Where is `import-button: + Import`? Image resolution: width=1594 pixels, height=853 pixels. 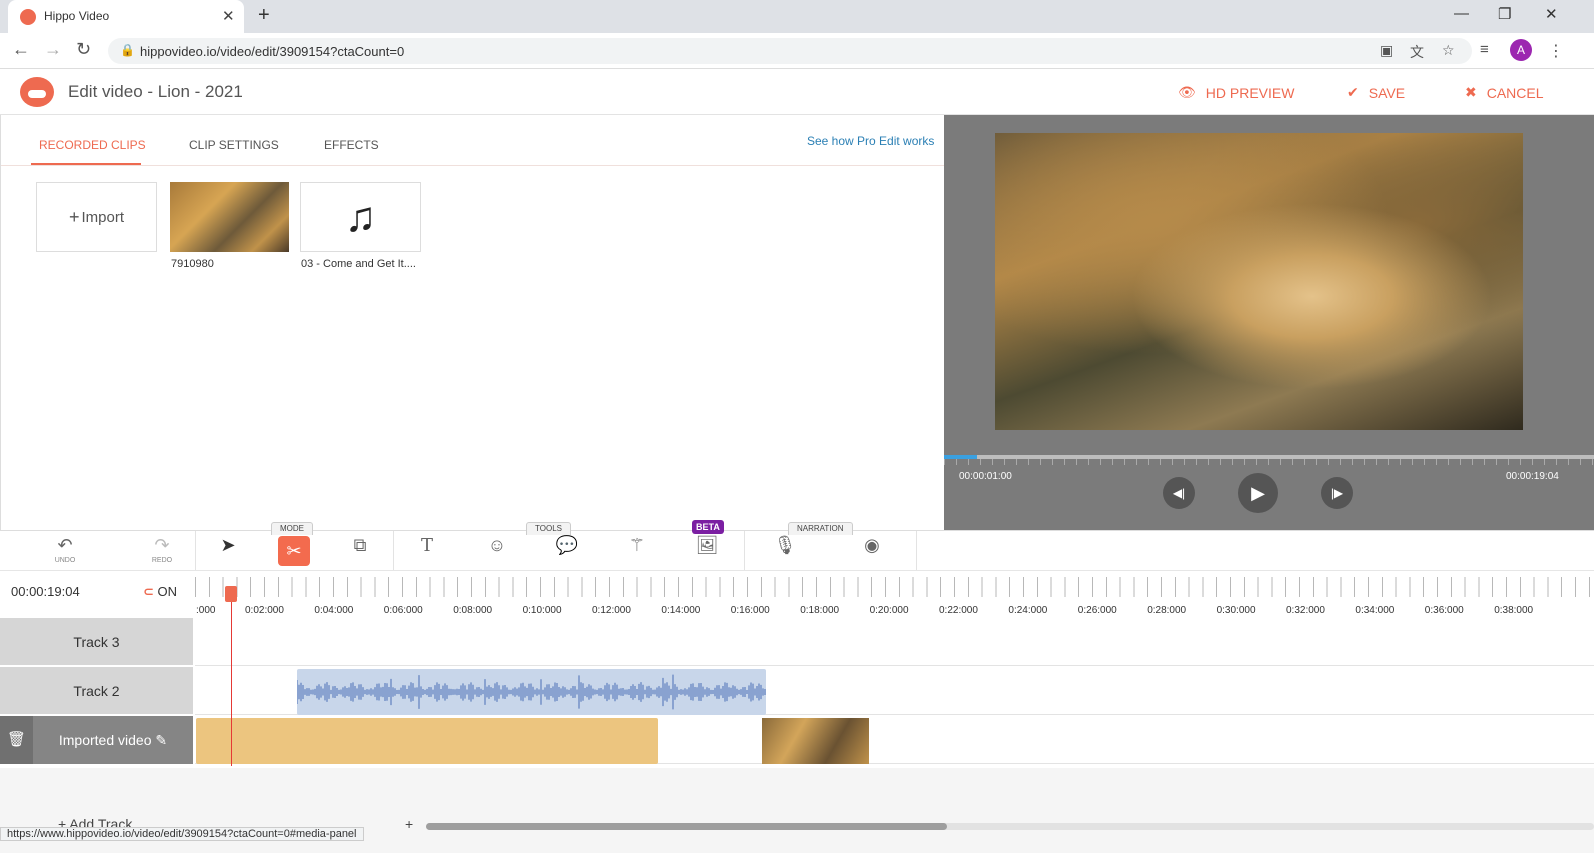
import-button: + Import is located at coordinates (96, 217).